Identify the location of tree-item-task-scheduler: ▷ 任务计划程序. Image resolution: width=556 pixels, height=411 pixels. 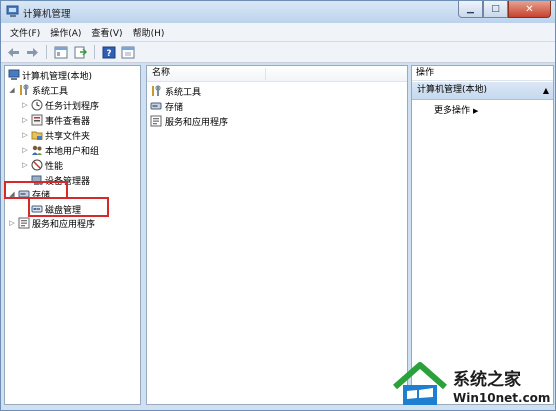
(60, 105).